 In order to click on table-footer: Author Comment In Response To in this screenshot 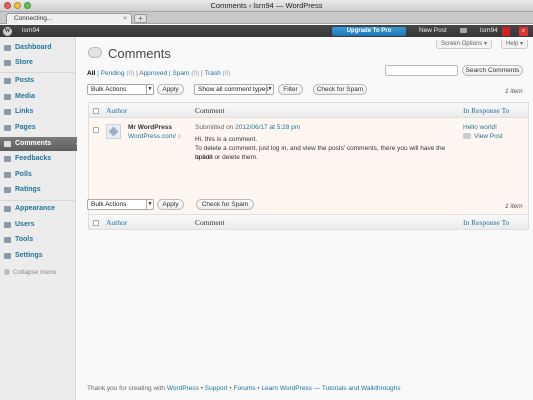, I will do `click(308, 221)`.